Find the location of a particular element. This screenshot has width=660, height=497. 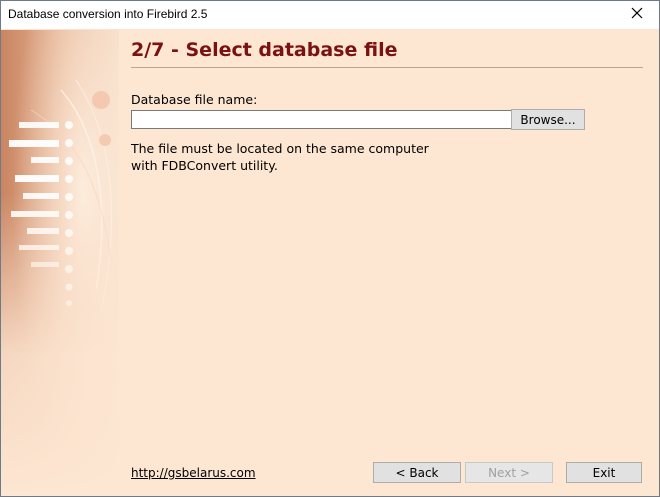

database-file-input is located at coordinates (322, 119).